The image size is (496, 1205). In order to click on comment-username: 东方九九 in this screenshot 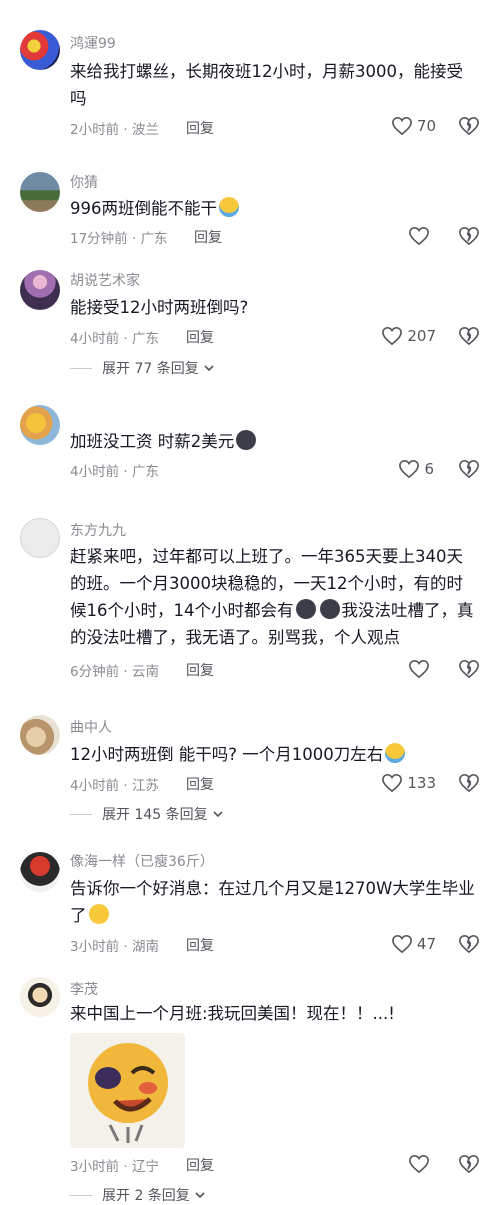, I will do `click(98, 530)`.